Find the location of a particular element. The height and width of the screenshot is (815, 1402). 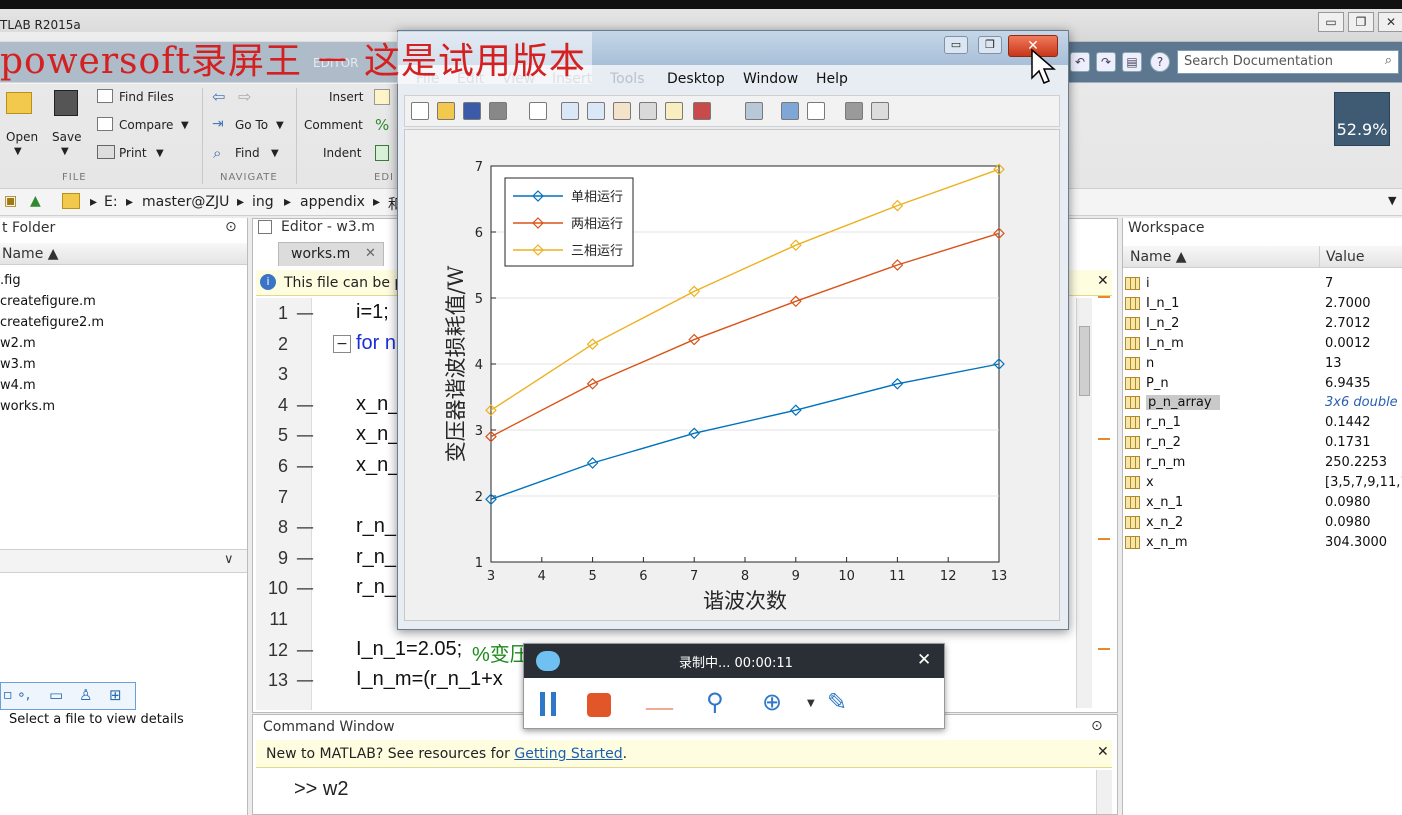

edit-plot-icon is located at coordinates (538, 111).